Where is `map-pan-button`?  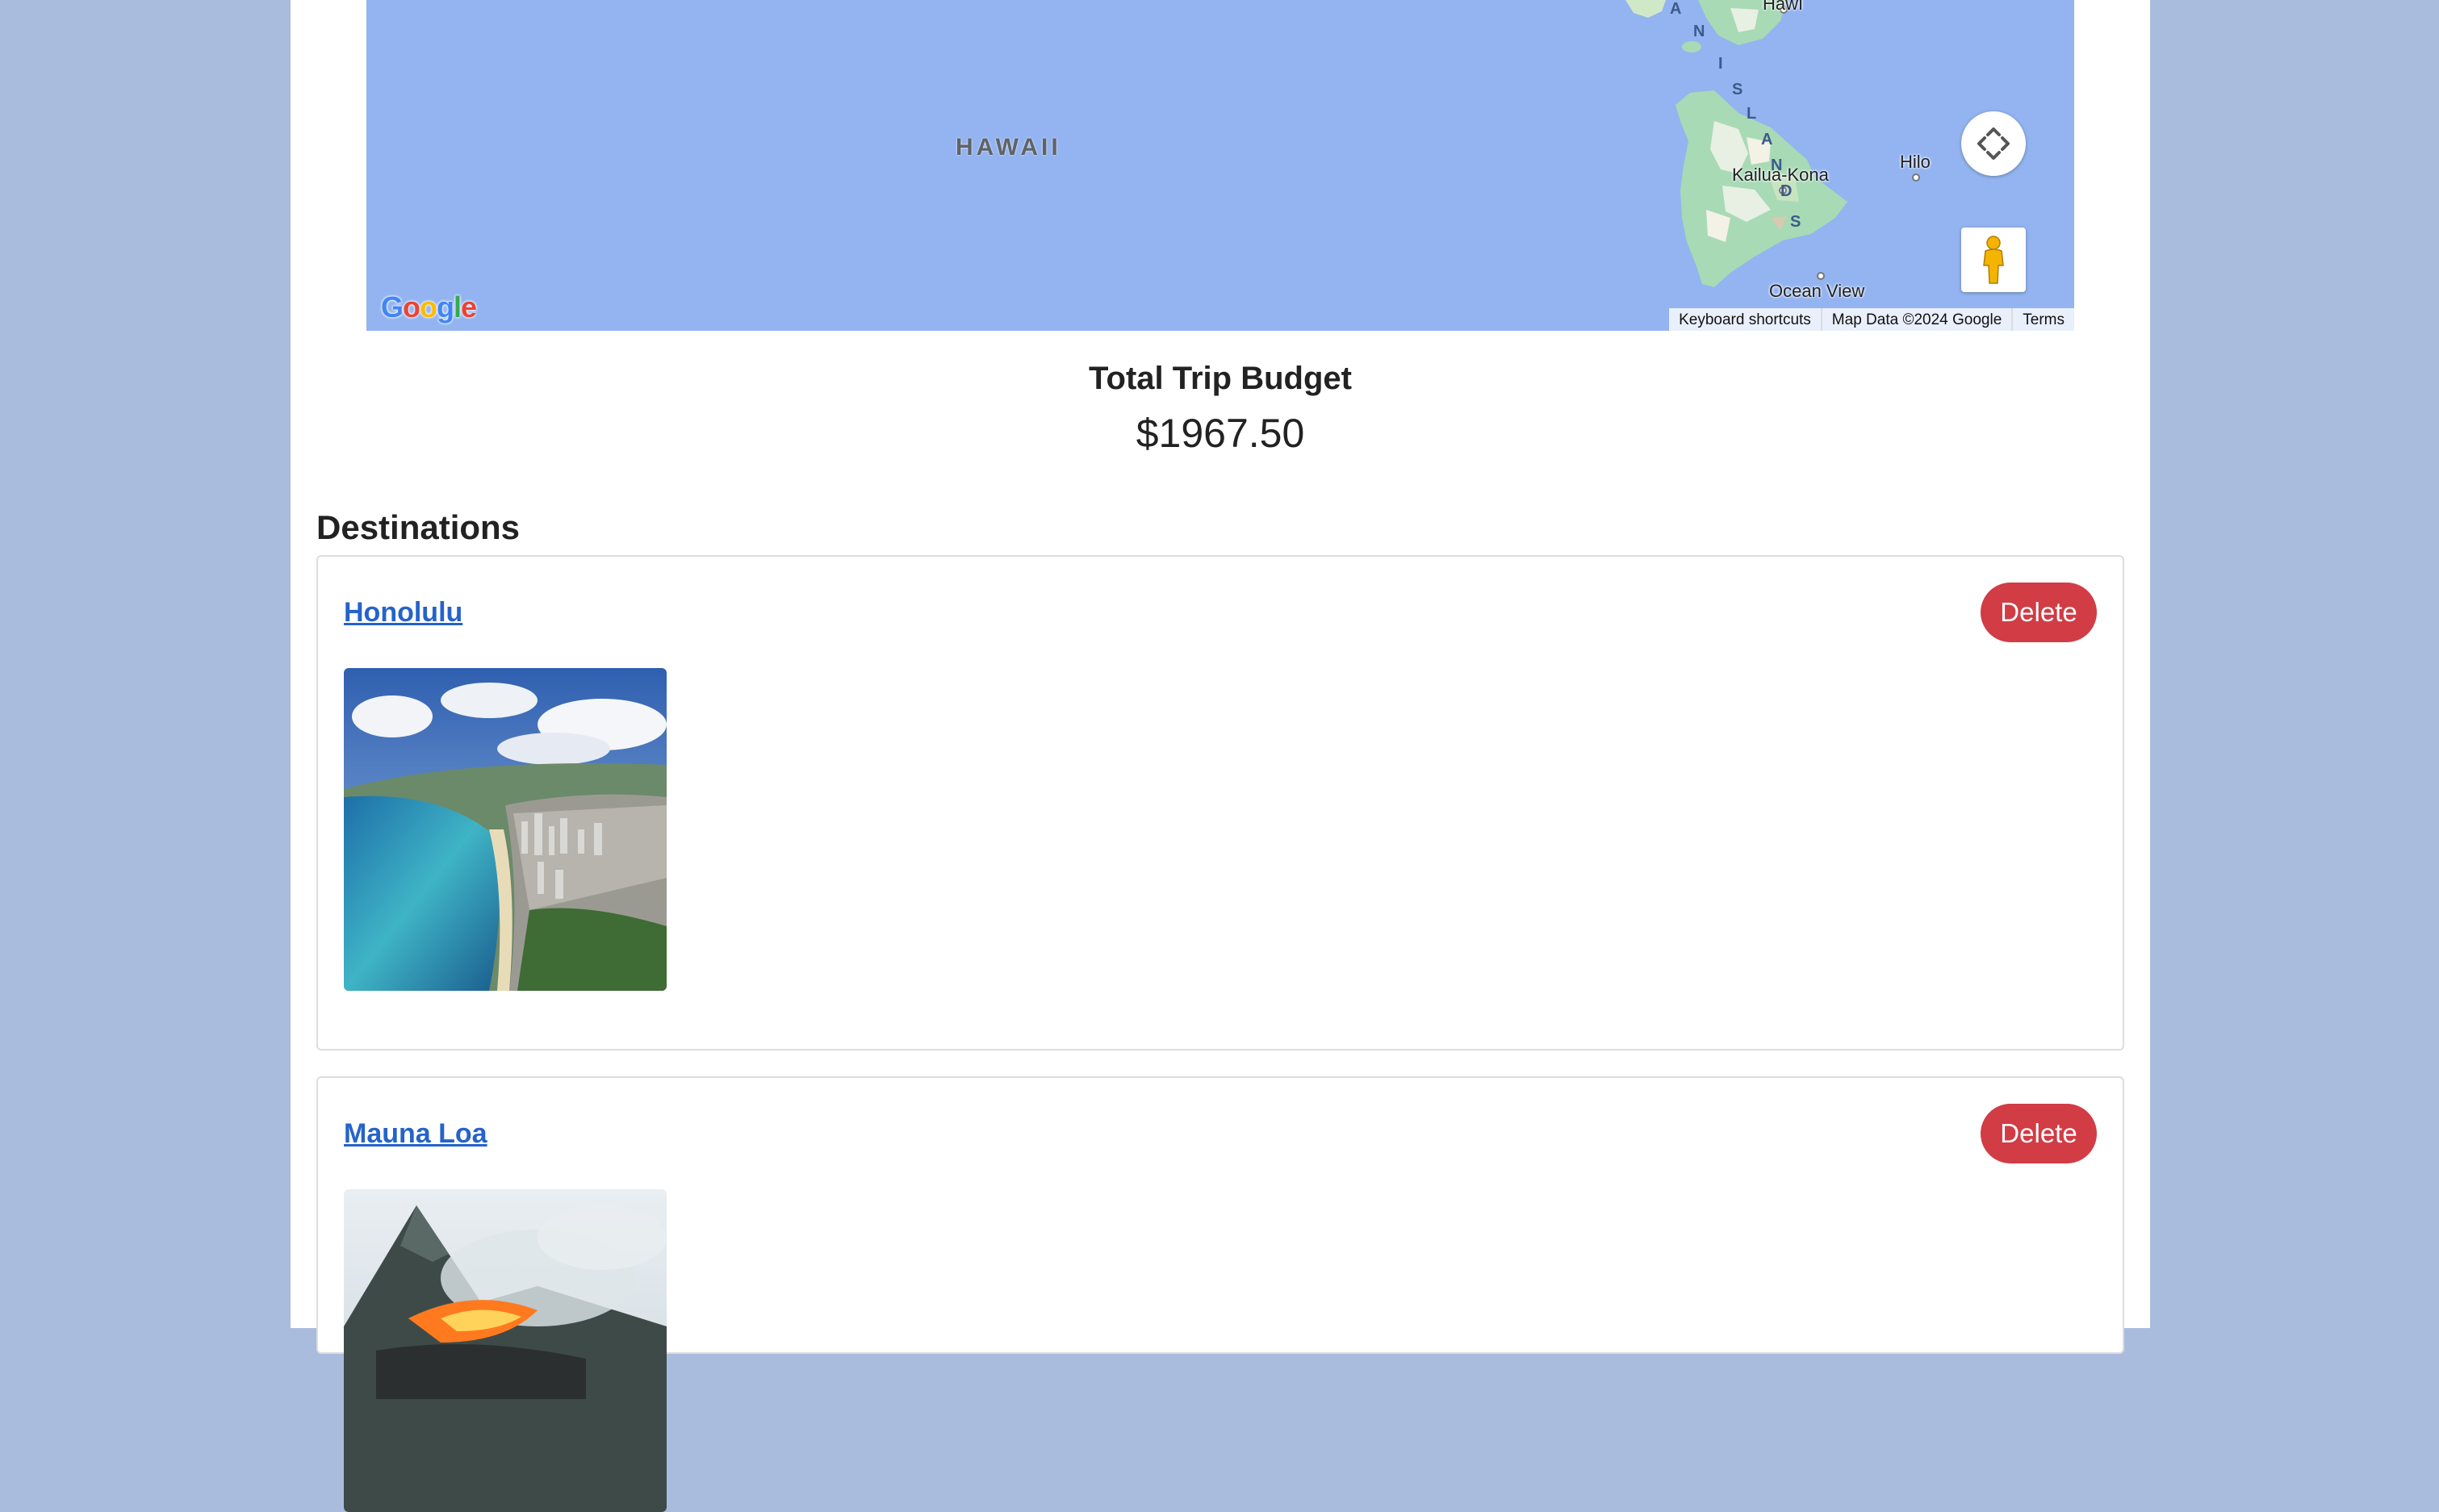
map-pan-button is located at coordinates (1994, 143).